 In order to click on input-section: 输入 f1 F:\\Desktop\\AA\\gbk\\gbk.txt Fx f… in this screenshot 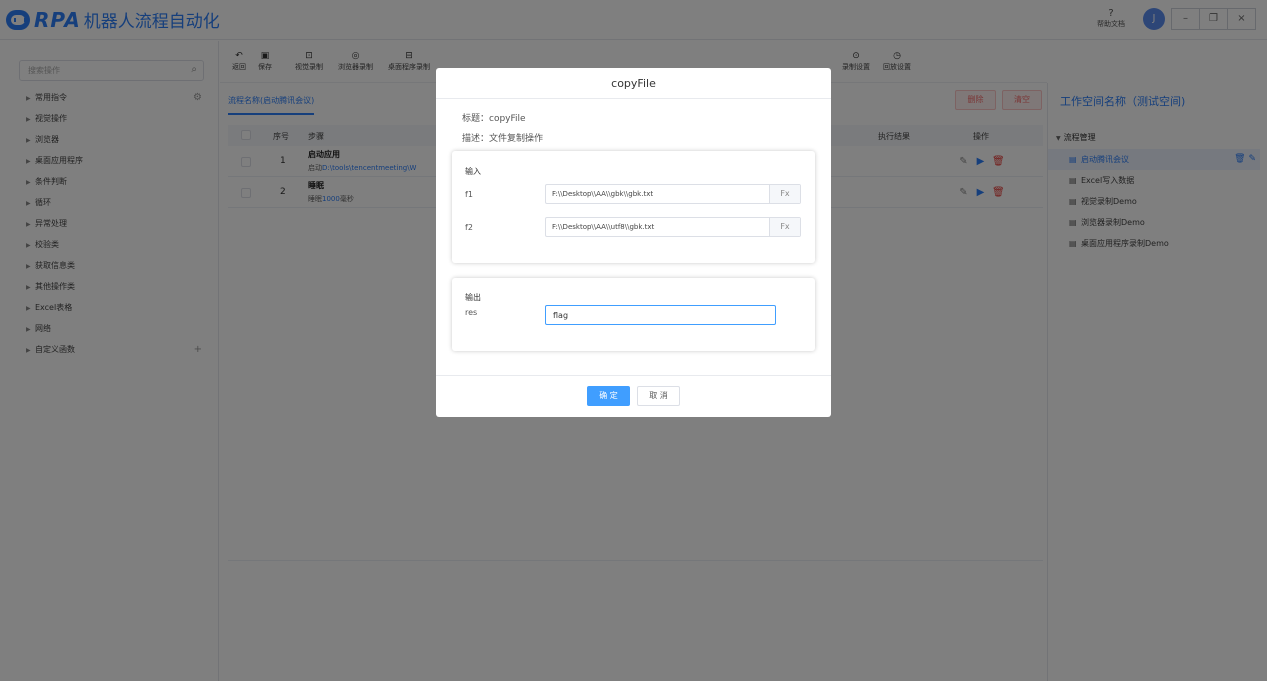, I will do `click(633, 207)`.